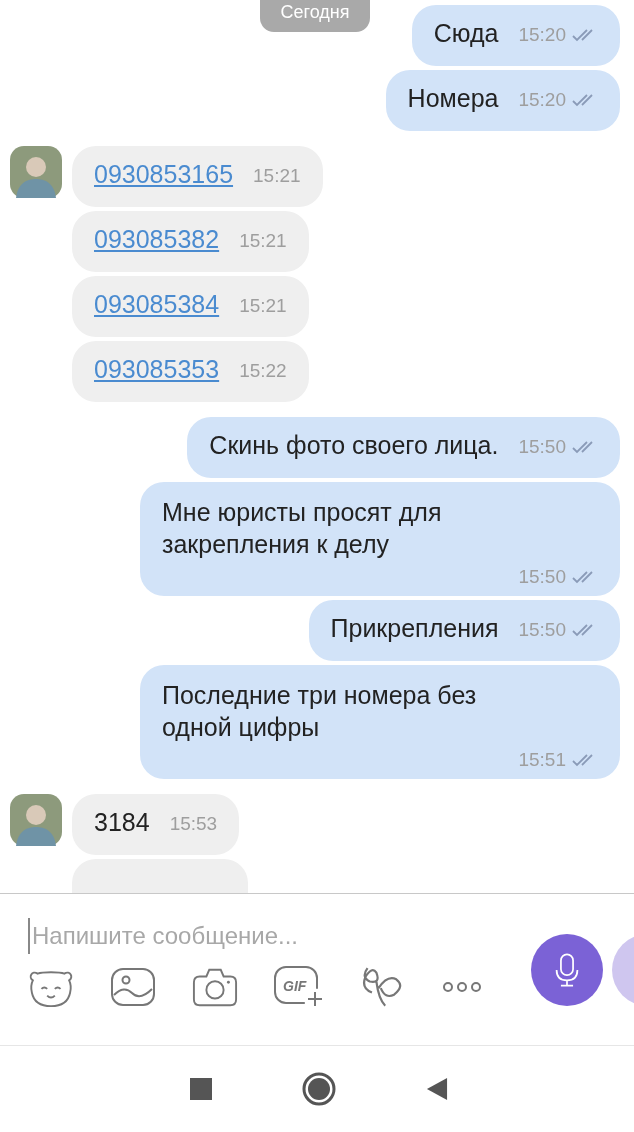 This screenshot has height=1132, width=634. Describe the element at coordinates (315, 16) in the screenshot. I see `date-badge: Сегодня` at that location.